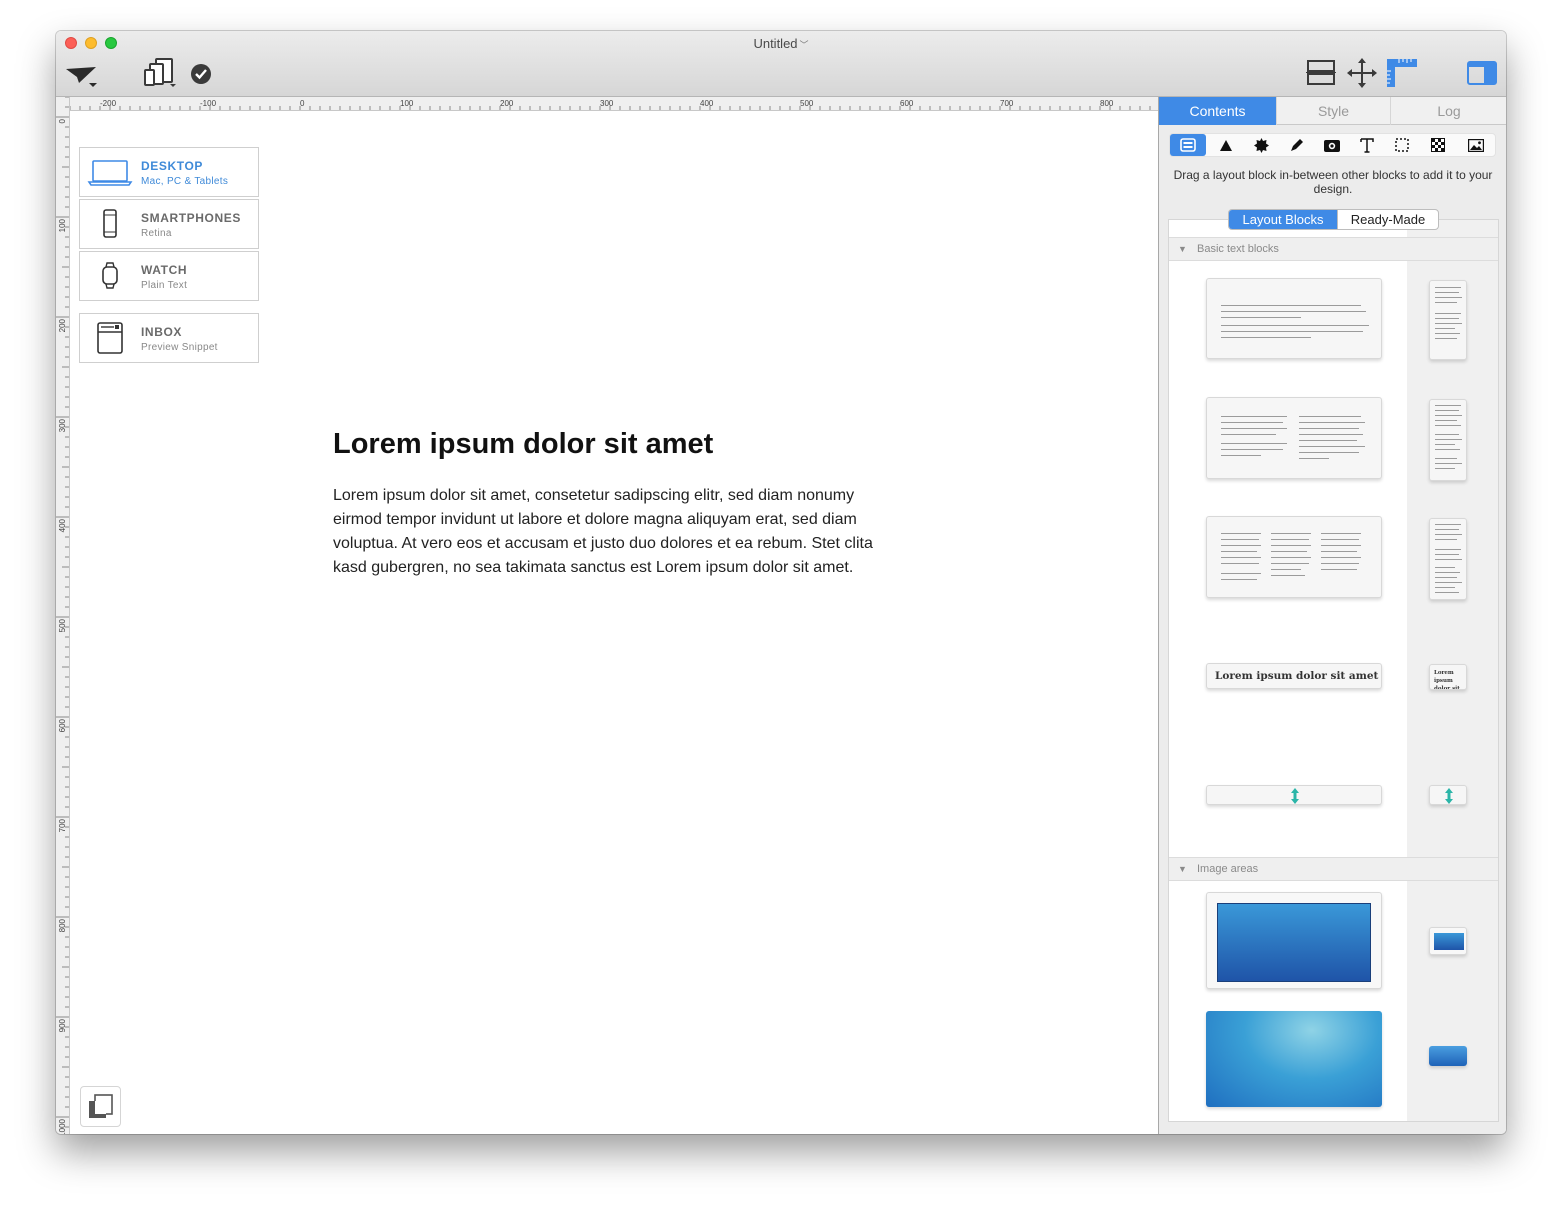 The width and height of the screenshot is (1562, 1215). I want to click on vertical-ruler: 0 100 200 300 400 500 600 700 800 900 1000, so click(63, 615).